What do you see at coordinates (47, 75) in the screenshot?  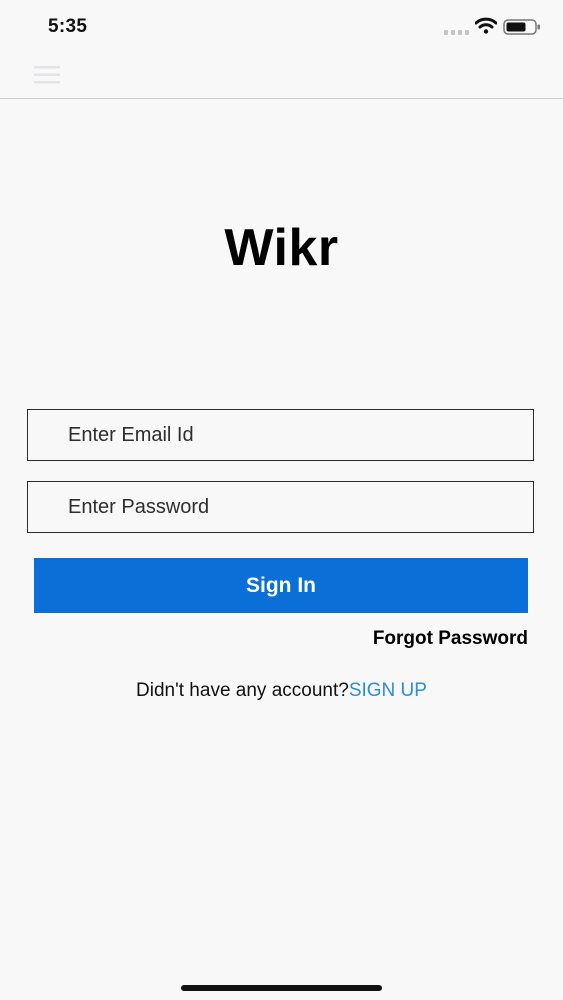 I see `hamburger-menu-icon` at bounding box center [47, 75].